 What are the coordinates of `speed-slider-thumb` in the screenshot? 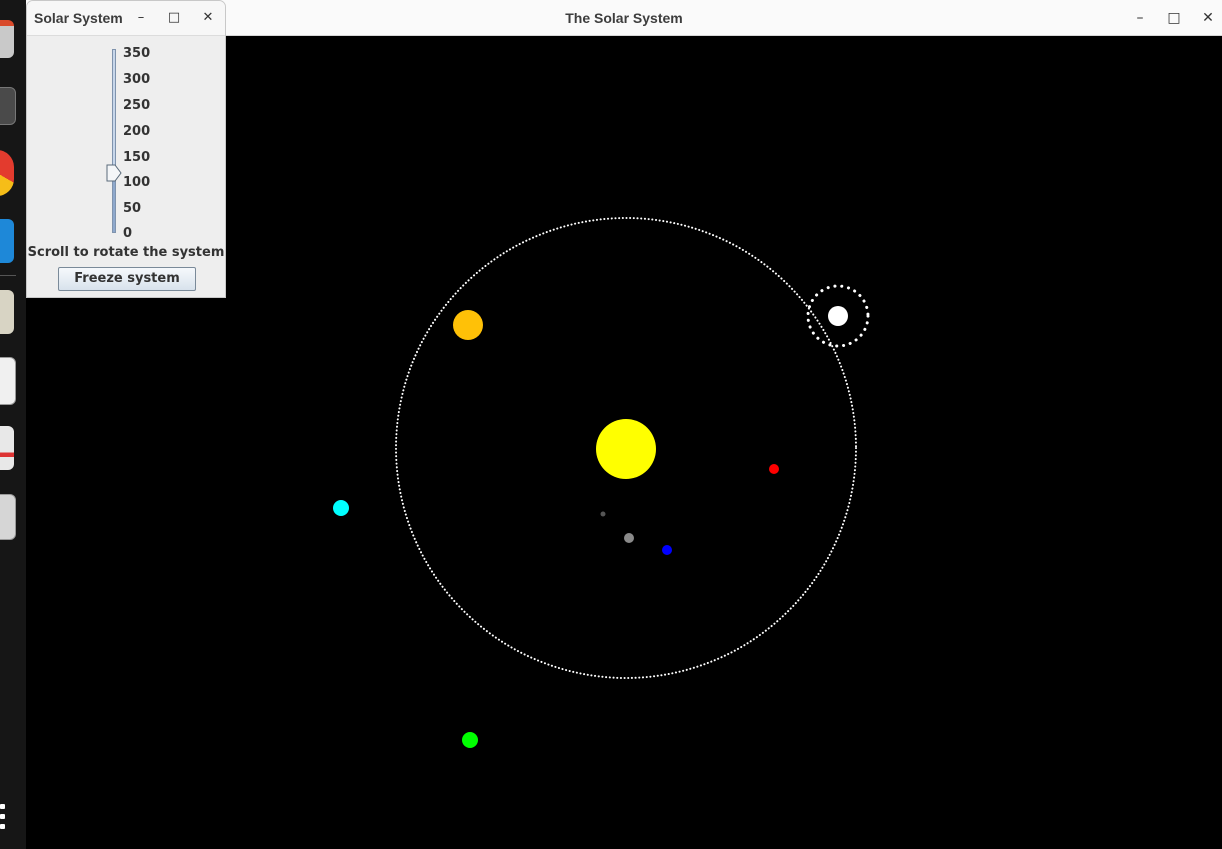 It's located at (114, 173).